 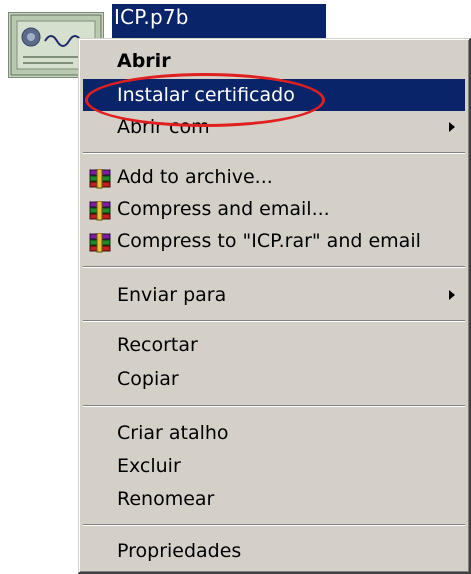 What do you see at coordinates (274, 345) in the screenshot?
I see `menu-item-recortar: Recortar` at bounding box center [274, 345].